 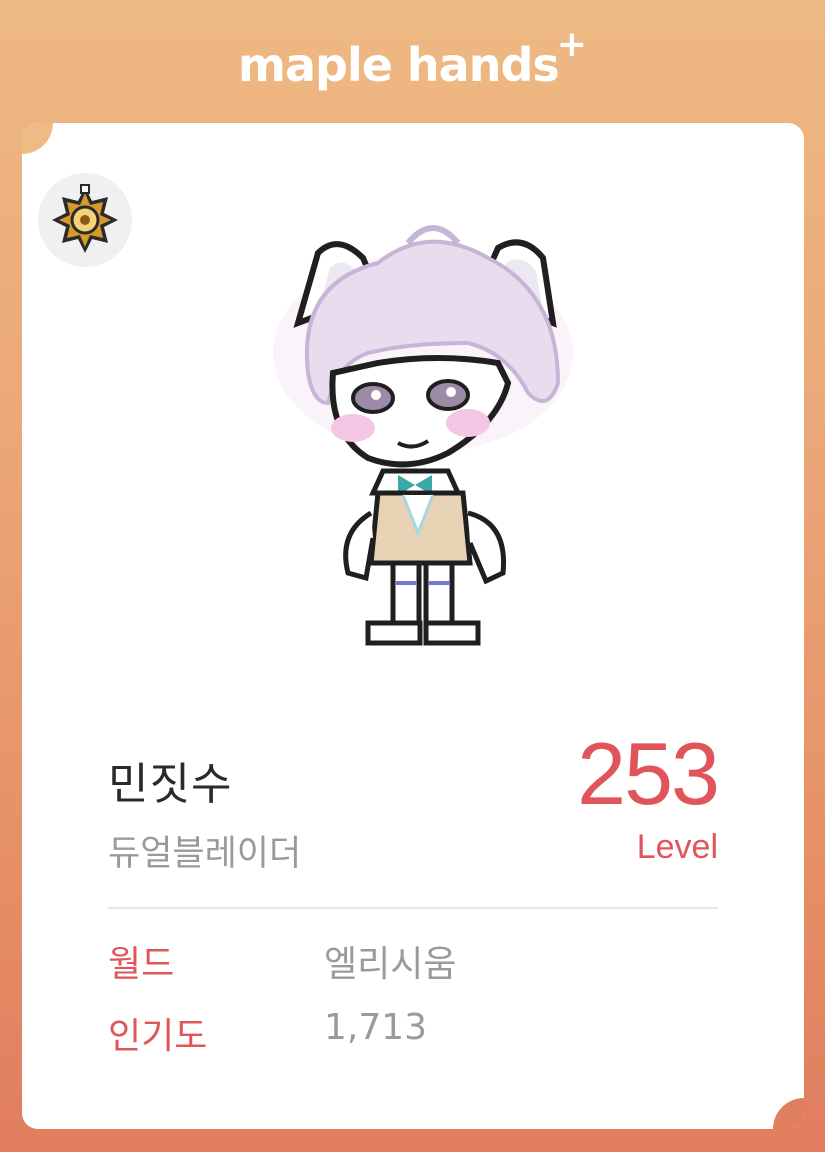 What do you see at coordinates (141, 964) in the screenshot?
I see `info-label-world: 월드` at bounding box center [141, 964].